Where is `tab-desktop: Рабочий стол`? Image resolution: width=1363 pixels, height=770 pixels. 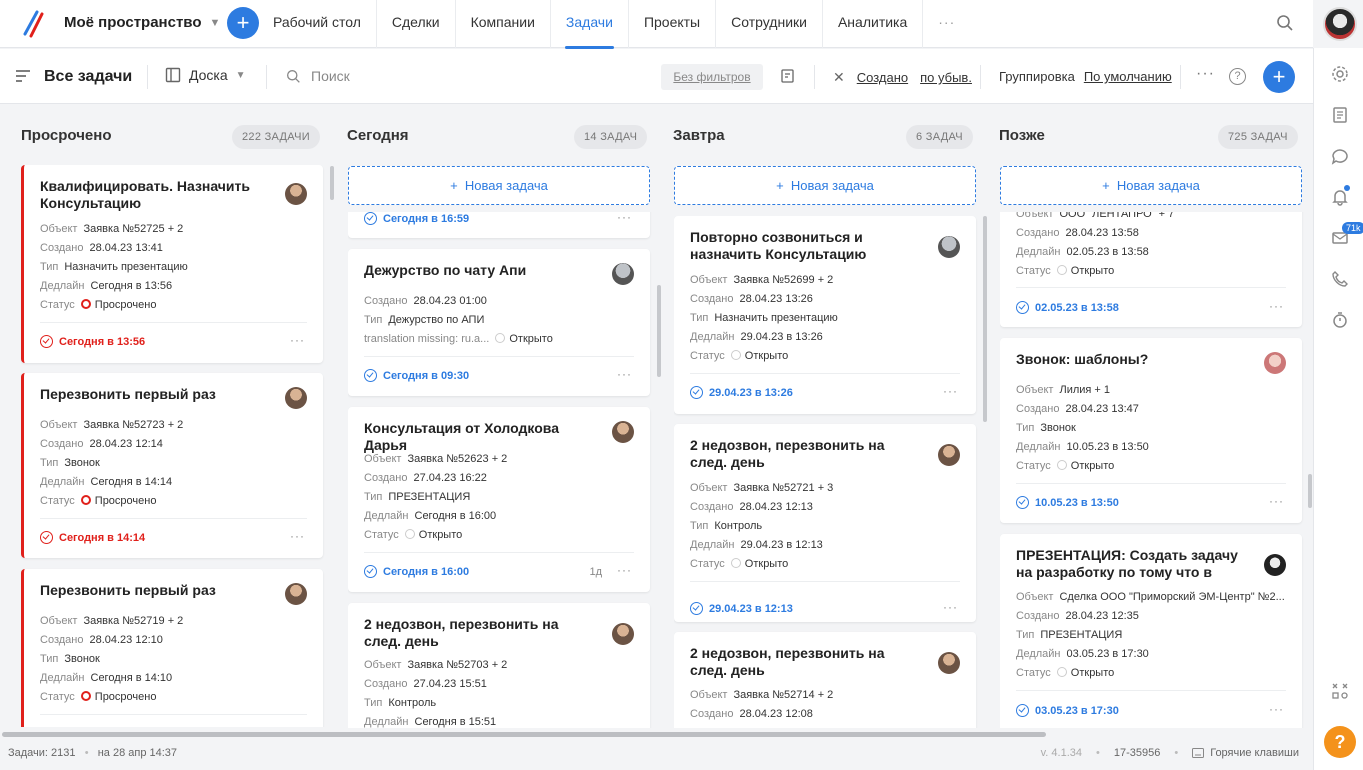 tab-desktop: Рабочий стол is located at coordinates (317, 24).